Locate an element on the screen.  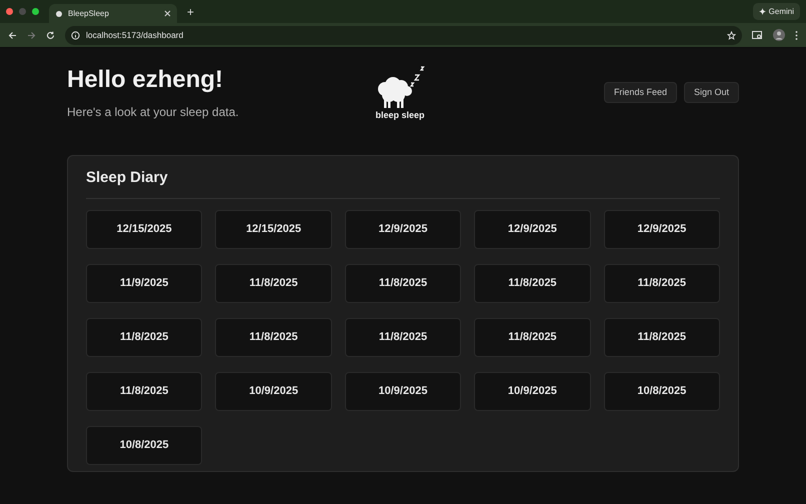
close-window-icon is located at coordinates (9, 11).